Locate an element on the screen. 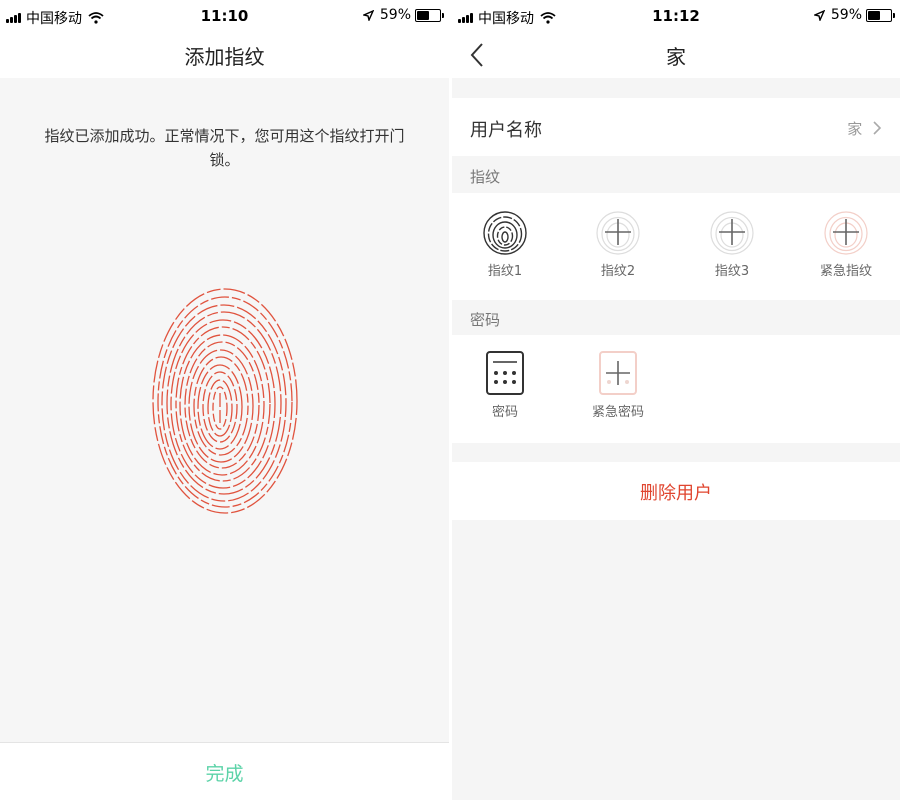 Image resolution: width=900 pixels, height=800 pixels. fingerprint-slot-label: 紧急指纹 is located at coordinates (845, 271).